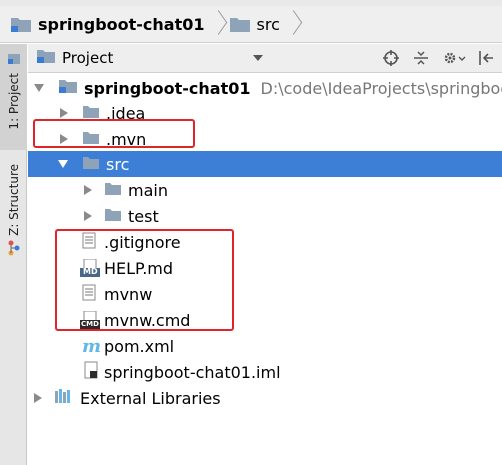  Describe the element at coordinates (192, 372) in the screenshot. I see `tree-node-label: springboot-chat01.iml` at that location.